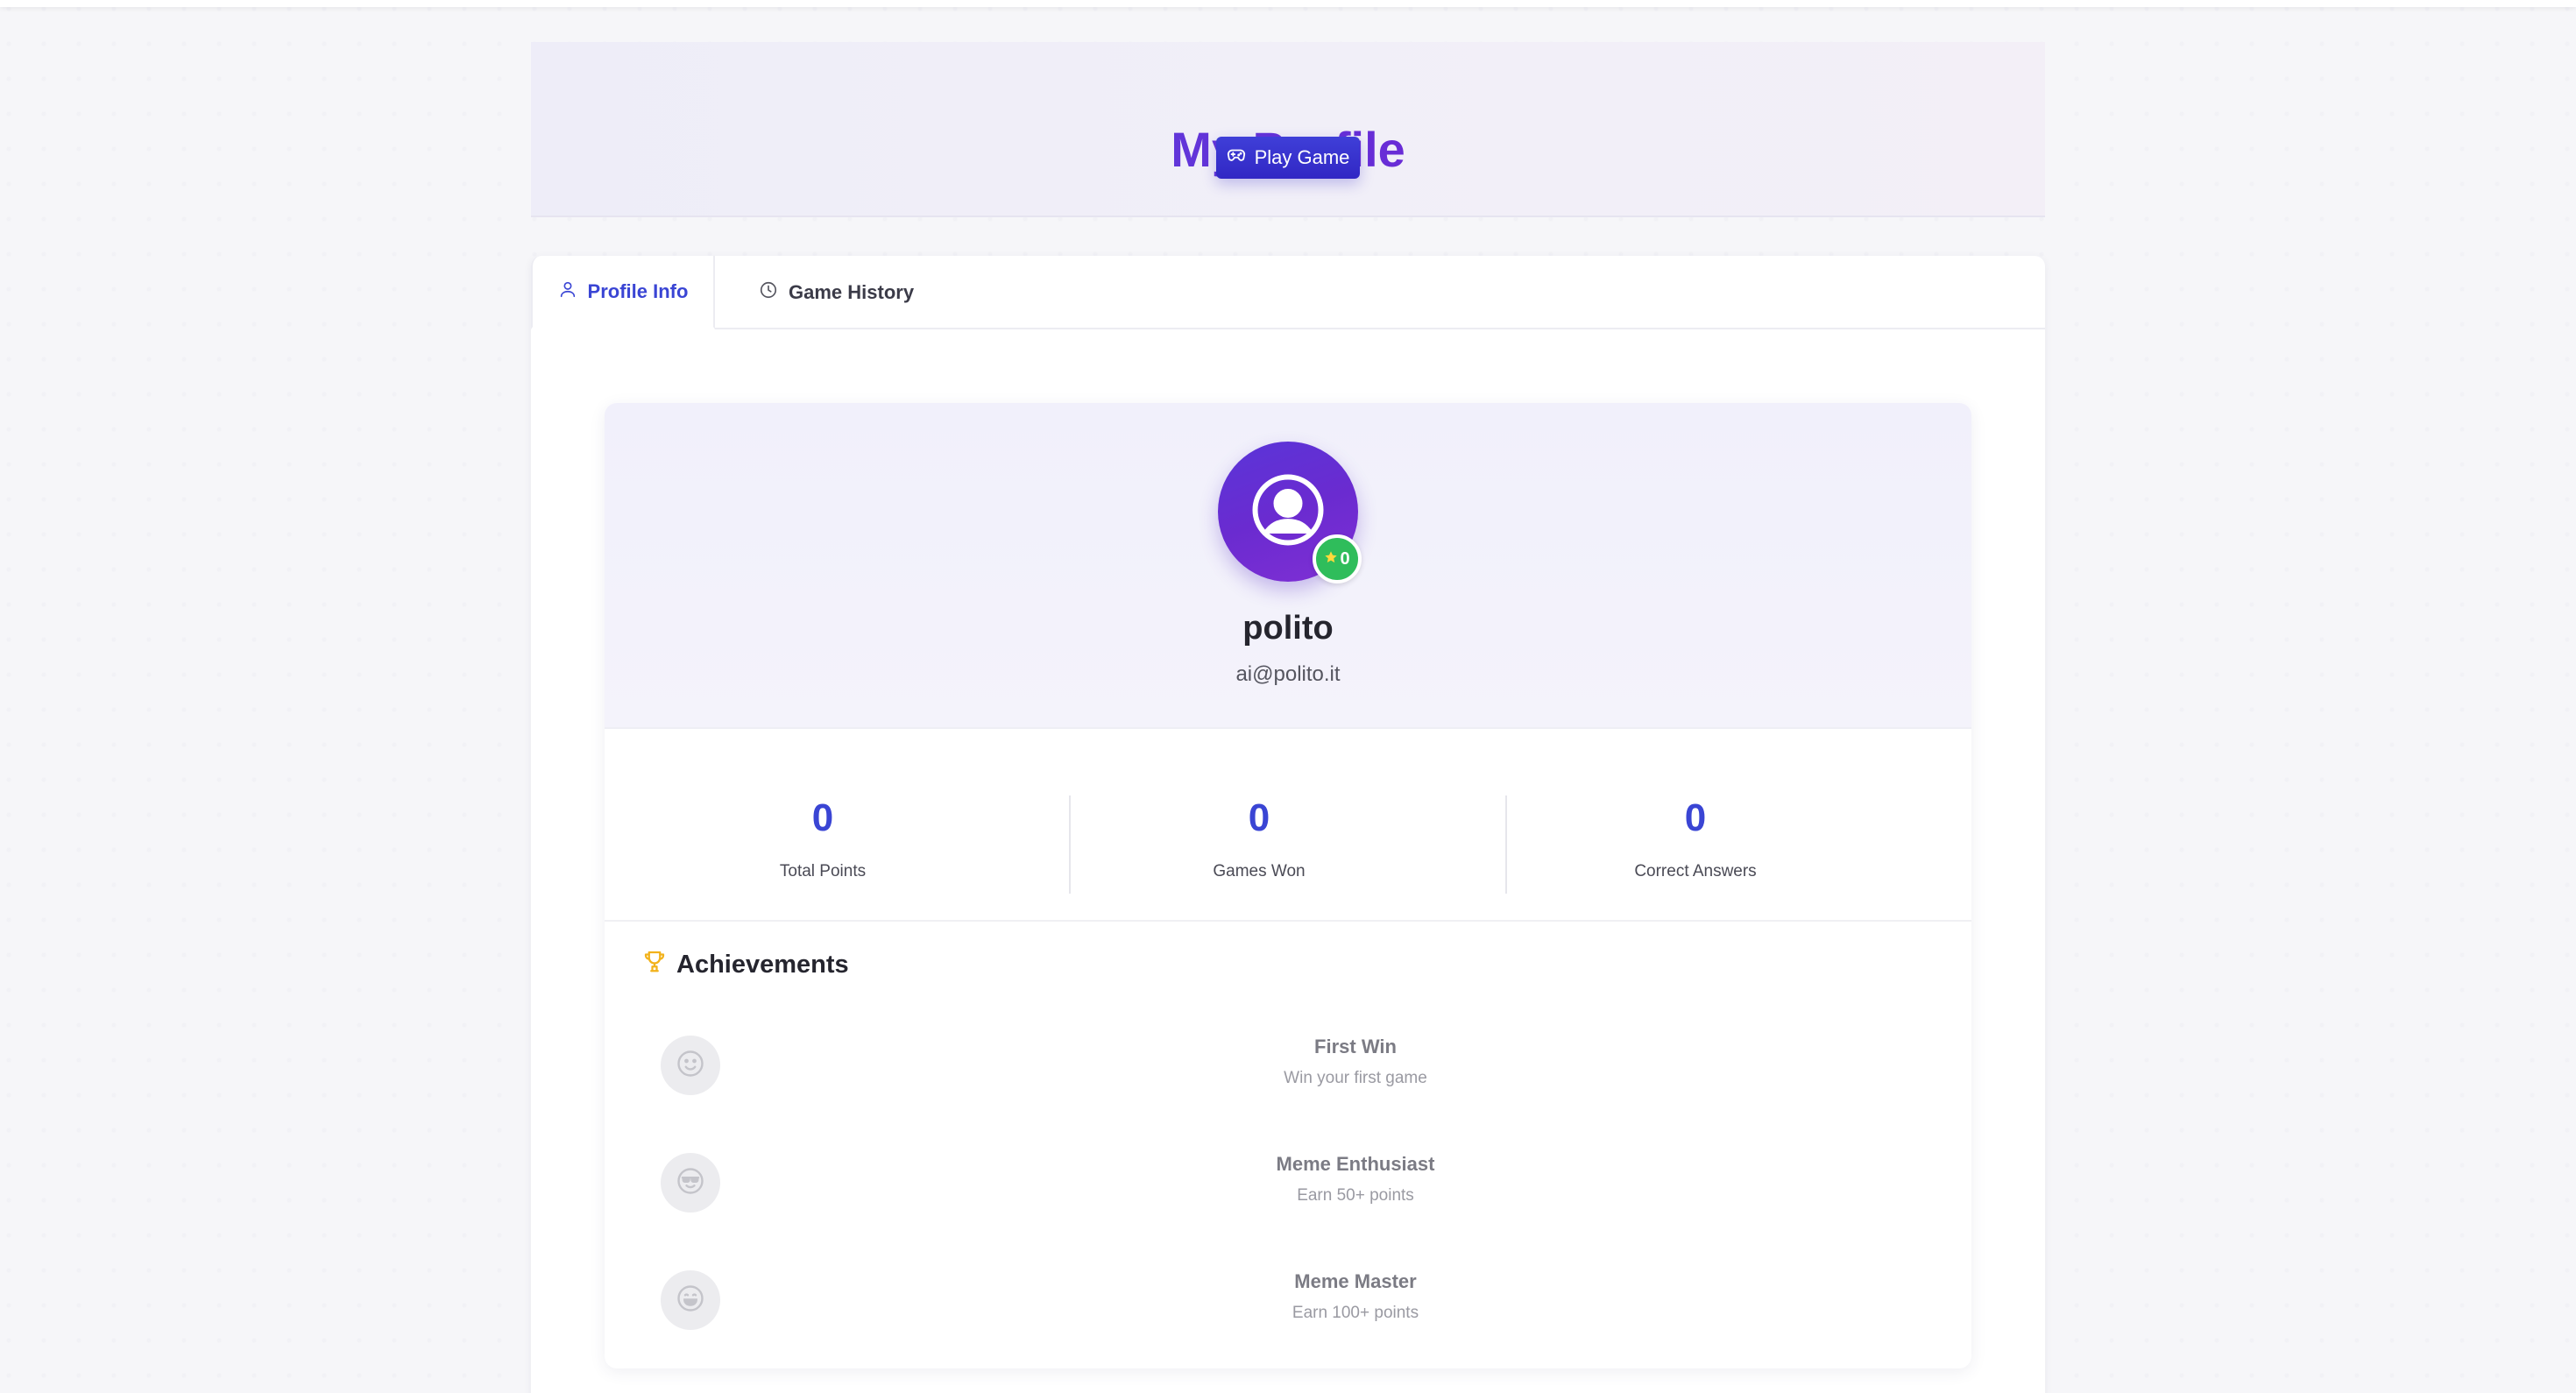 This screenshot has width=2576, height=1393. Describe the element at coordinates (1288, 566) in the screenshot. I see `profile-summary: 0 polito ai@polito.it` at that location.